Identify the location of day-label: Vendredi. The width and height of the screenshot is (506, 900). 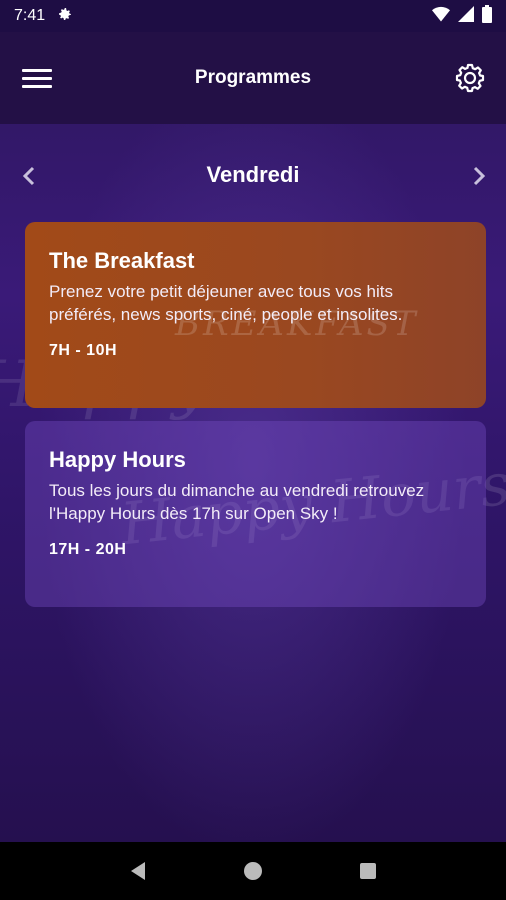
(253, 174).